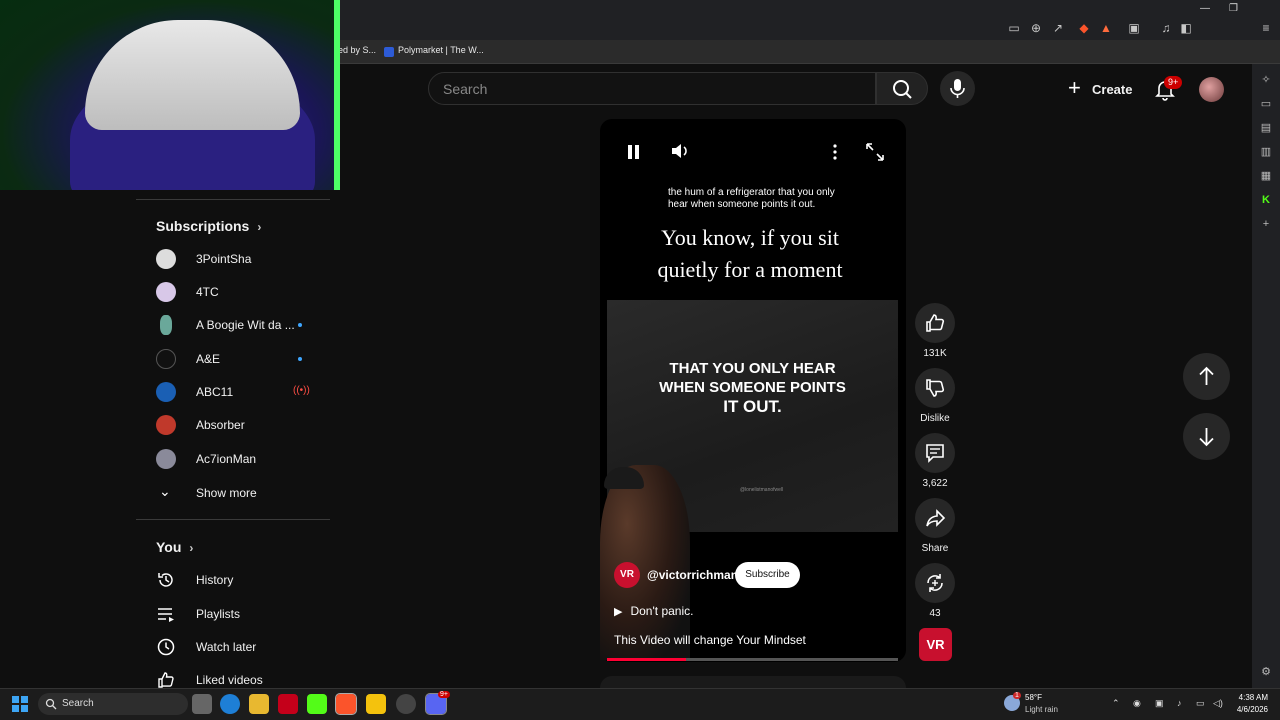 The height and width of the screenshot is (720, 1280). Describe the element at coordinates (935, 323) in the screenshot. I see `like-button` at that location.